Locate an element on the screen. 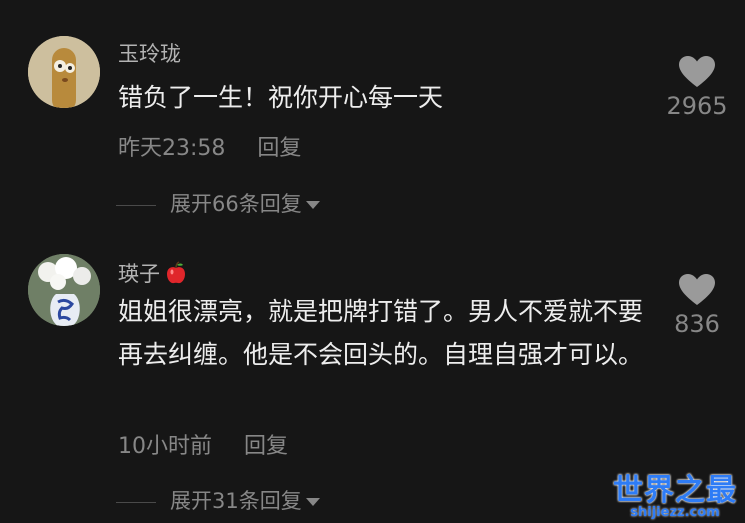 The image size is (745, 523). comment-username: 玉玲珑 is located at coordinates (149, 53).